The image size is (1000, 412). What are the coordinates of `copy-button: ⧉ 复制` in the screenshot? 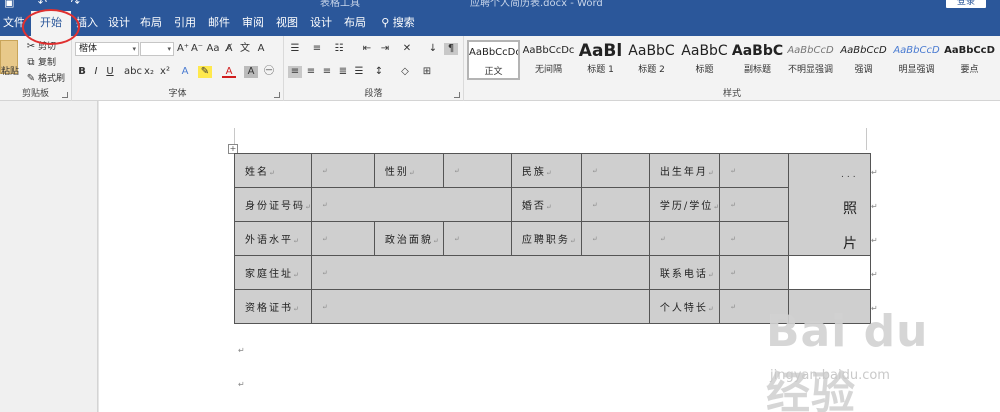 It's located at (40, 62).